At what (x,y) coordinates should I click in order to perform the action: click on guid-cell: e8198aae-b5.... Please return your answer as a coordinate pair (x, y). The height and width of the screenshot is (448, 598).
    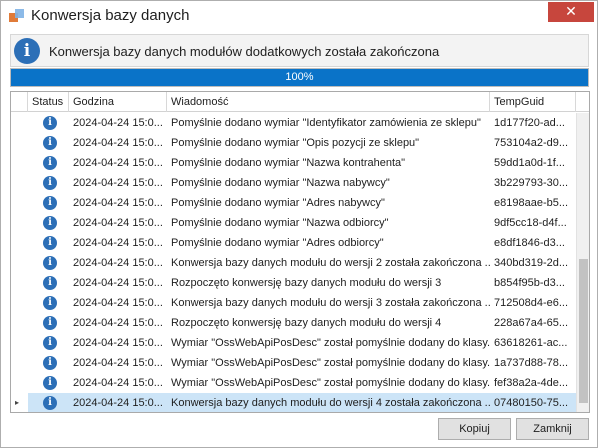
    Looking at the image, I should click on (531, 203).